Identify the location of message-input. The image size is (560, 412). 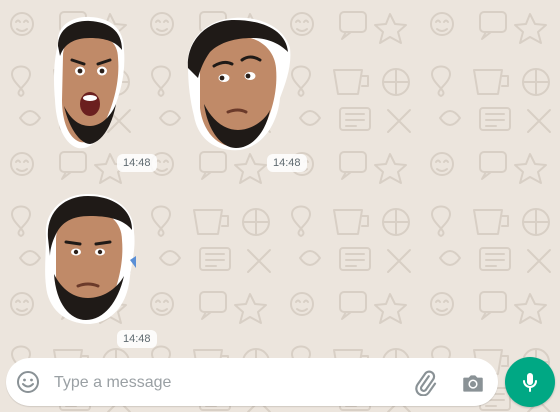
(219, 383).